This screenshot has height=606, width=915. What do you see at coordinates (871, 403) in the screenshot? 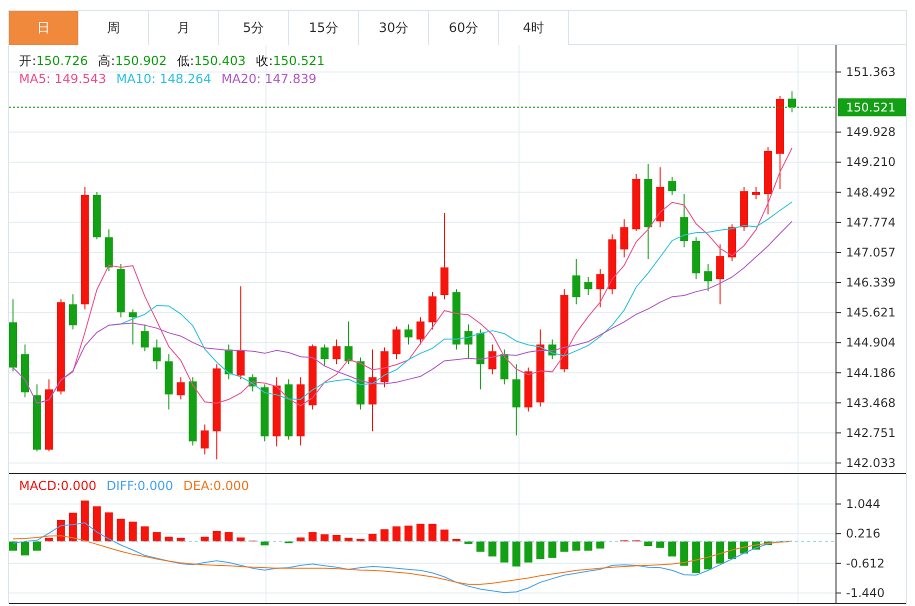
I see `y-tick-label: 143.468` at bounding box center [871, 403].